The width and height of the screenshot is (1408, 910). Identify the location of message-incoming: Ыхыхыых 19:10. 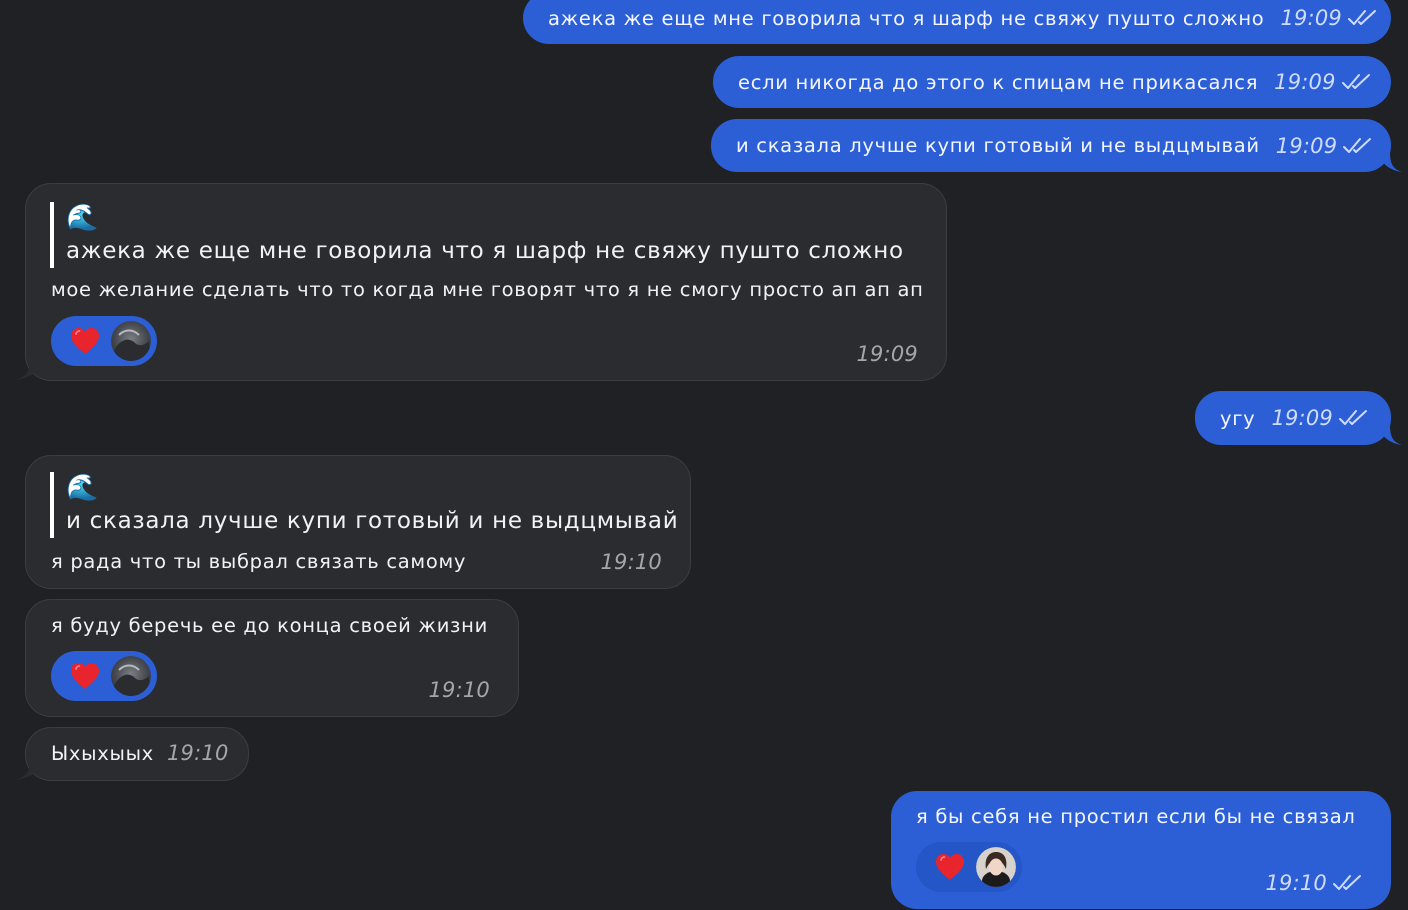
(137, 754).